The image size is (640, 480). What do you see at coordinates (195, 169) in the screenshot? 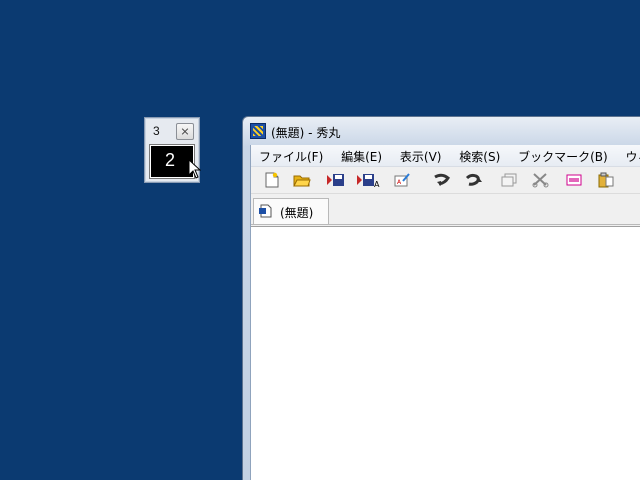
I see `mouse-cursor-icon` at bounding box center [195, 169].